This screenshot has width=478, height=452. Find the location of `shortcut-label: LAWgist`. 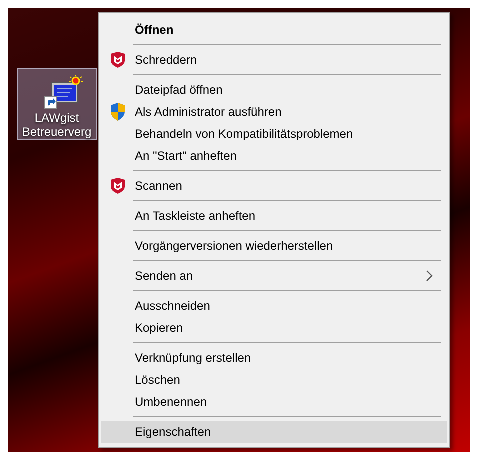

shortcut-label: LAWgist is located at coordinates (57, 118).